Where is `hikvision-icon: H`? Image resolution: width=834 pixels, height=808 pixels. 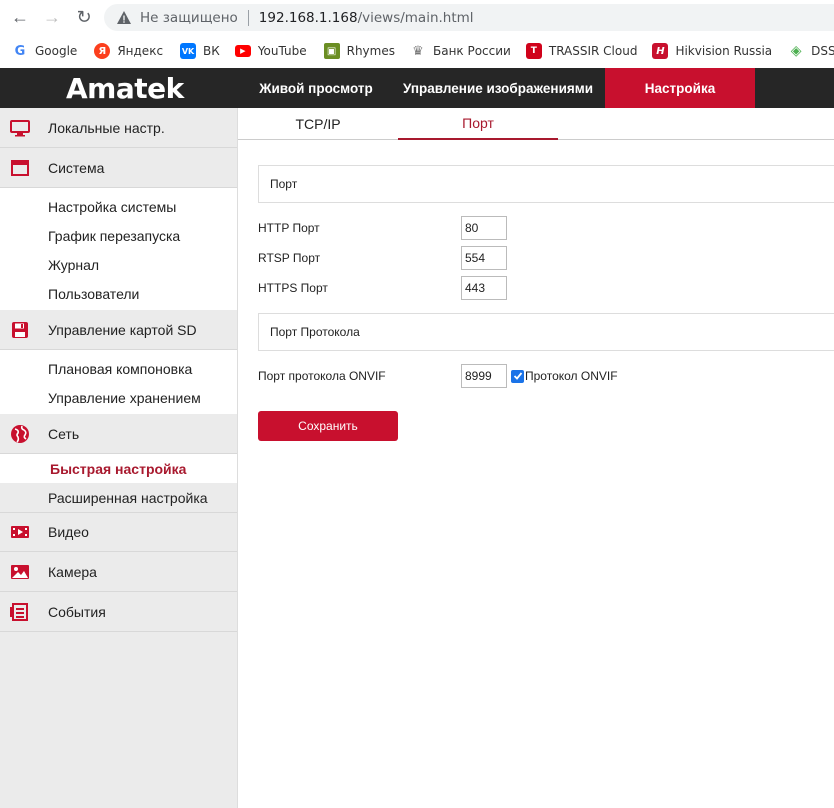 hikvision-icon: H is located at coordinates (660, 51).